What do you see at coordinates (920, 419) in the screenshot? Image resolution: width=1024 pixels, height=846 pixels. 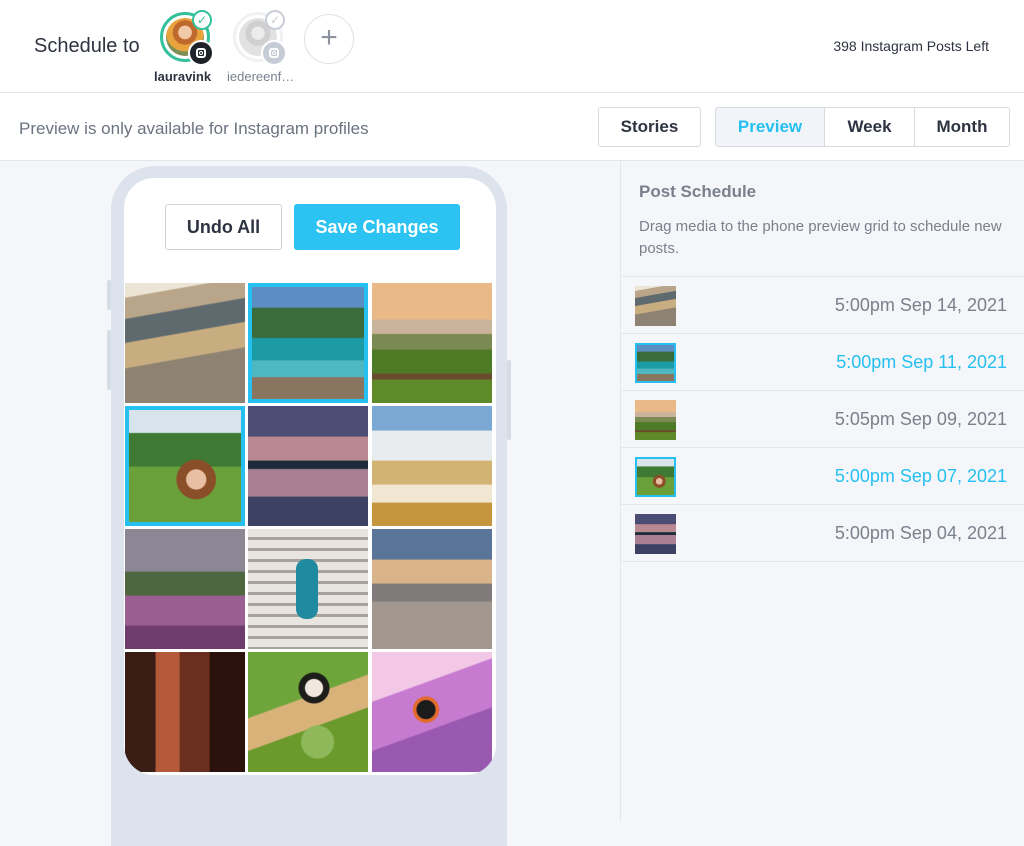 I see `scheduled-time: 5:05pm Sep 09, 2021` at bounding box center [920, 419].